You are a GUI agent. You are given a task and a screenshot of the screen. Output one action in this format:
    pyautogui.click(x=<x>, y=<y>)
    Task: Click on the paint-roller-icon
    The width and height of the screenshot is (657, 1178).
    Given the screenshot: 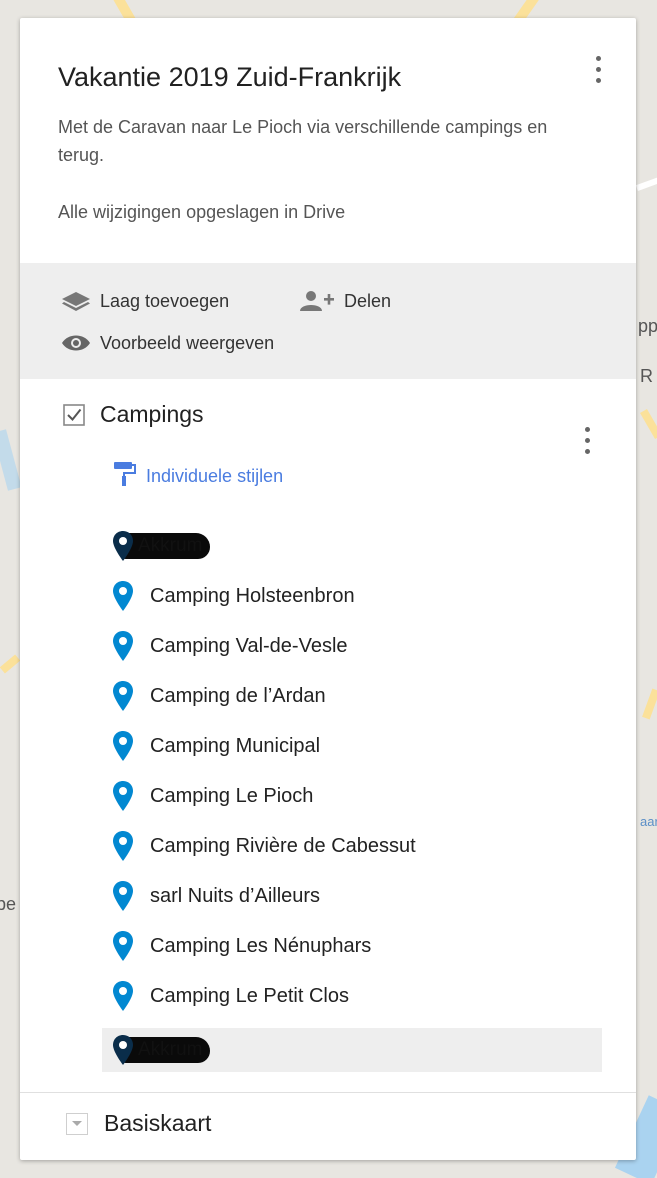 What is the action you would take?
    pyautogui.click(x=125, y=476)
    